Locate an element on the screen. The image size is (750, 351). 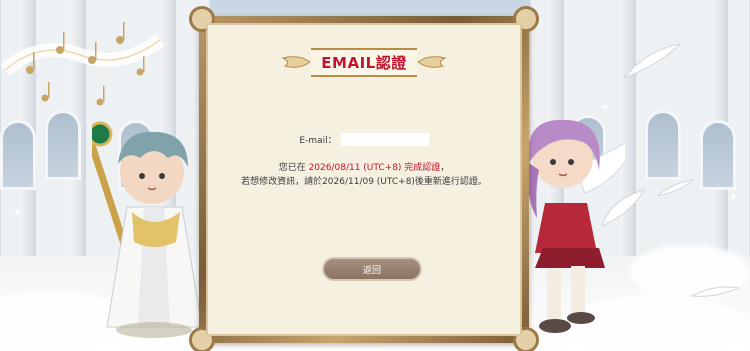
music-notes-icon is located at coordinates (82, 64).